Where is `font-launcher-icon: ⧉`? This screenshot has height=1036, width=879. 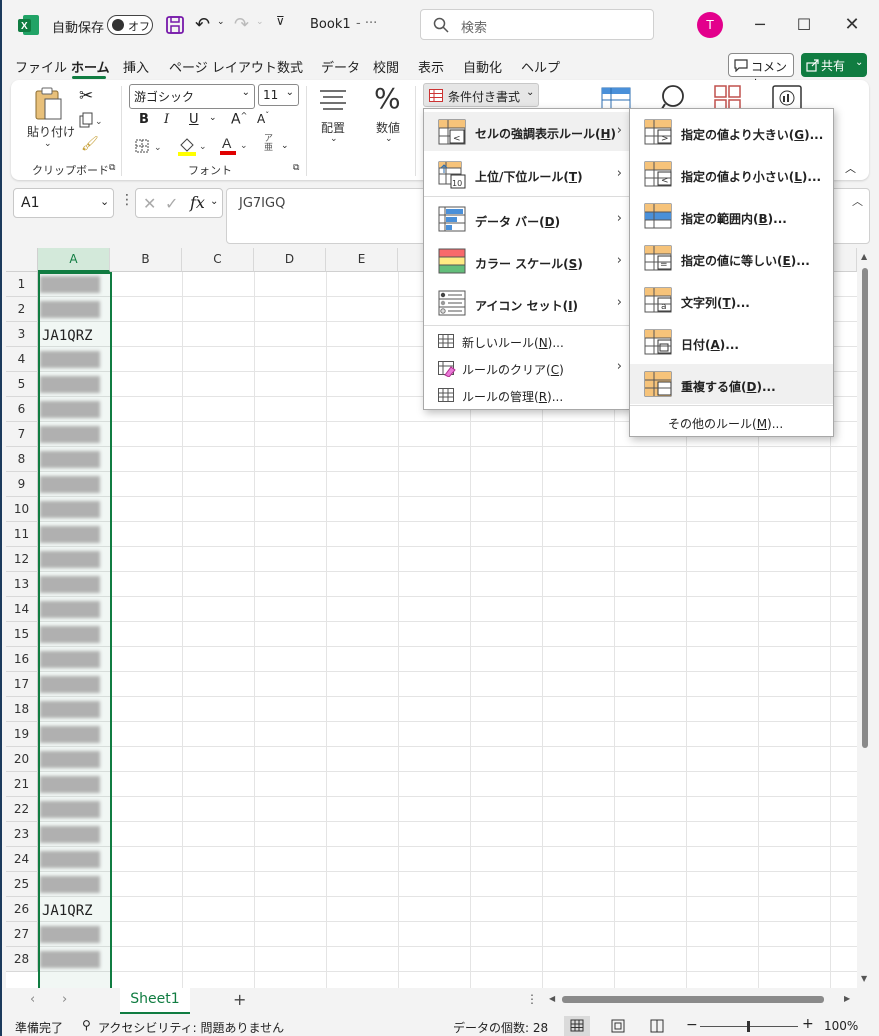 font-launcher-icon: ⧉ is located at coordinates (296, 168).